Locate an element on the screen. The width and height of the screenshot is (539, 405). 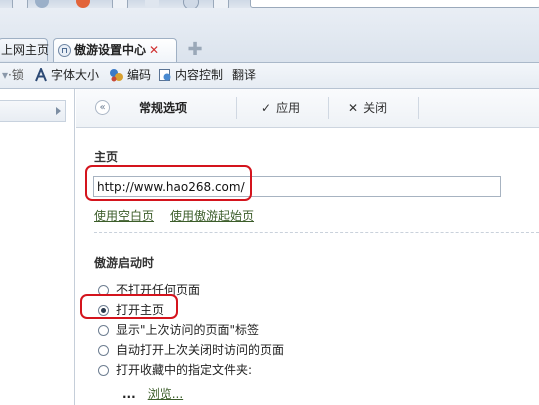
startup-option-favorites-folder: 打开收藏中的指定文件夹: is located at coordinates (175, 369).